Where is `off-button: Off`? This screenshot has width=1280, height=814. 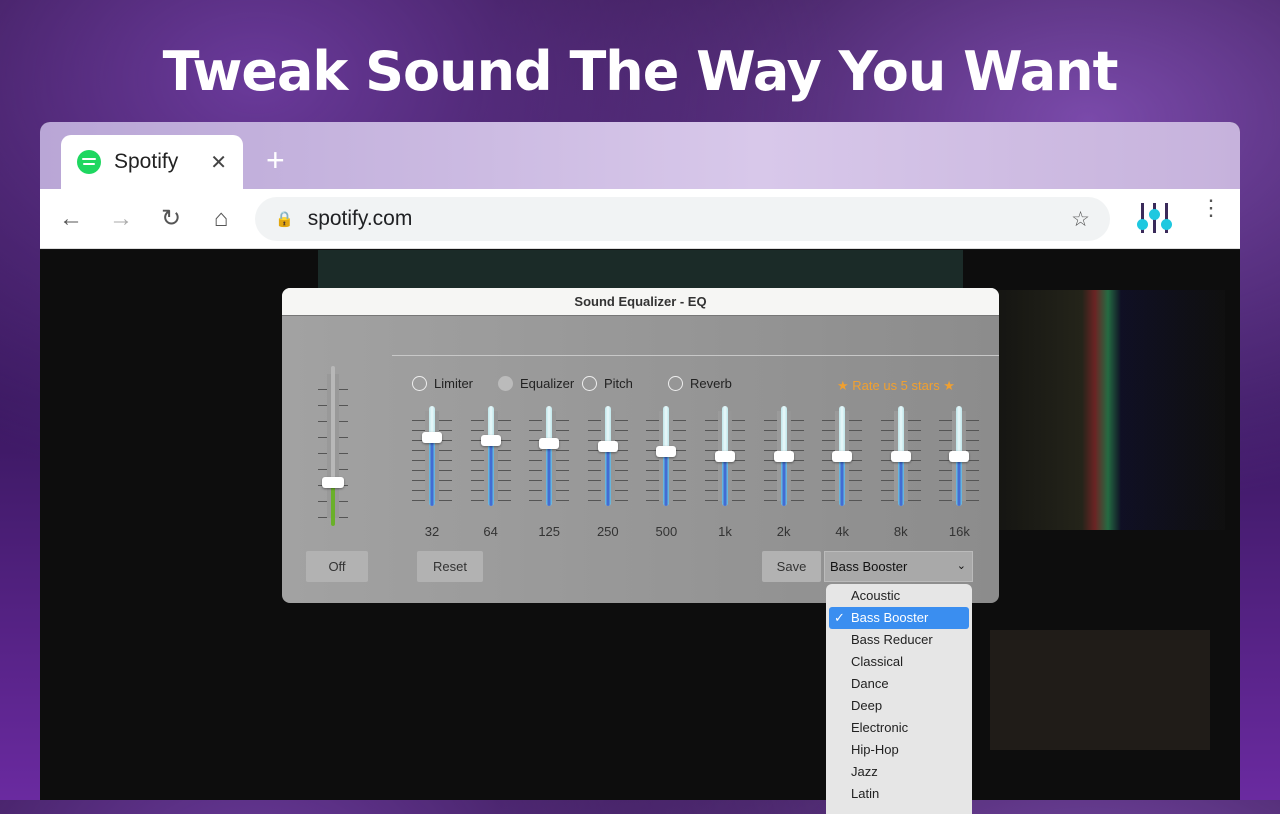
off-button: Off is located at coordinates (337, 566).